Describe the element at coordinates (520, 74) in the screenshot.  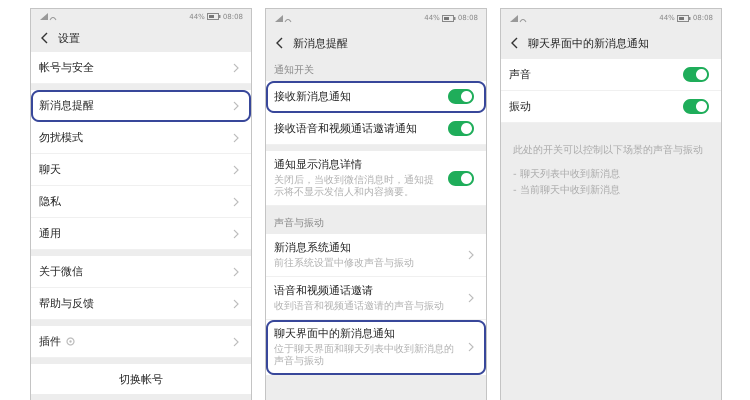
I see `row-label: 声音` at that location.